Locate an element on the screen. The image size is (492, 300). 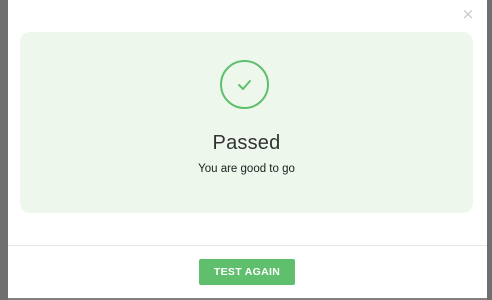
success-circle is located at coordinates (244, 84).